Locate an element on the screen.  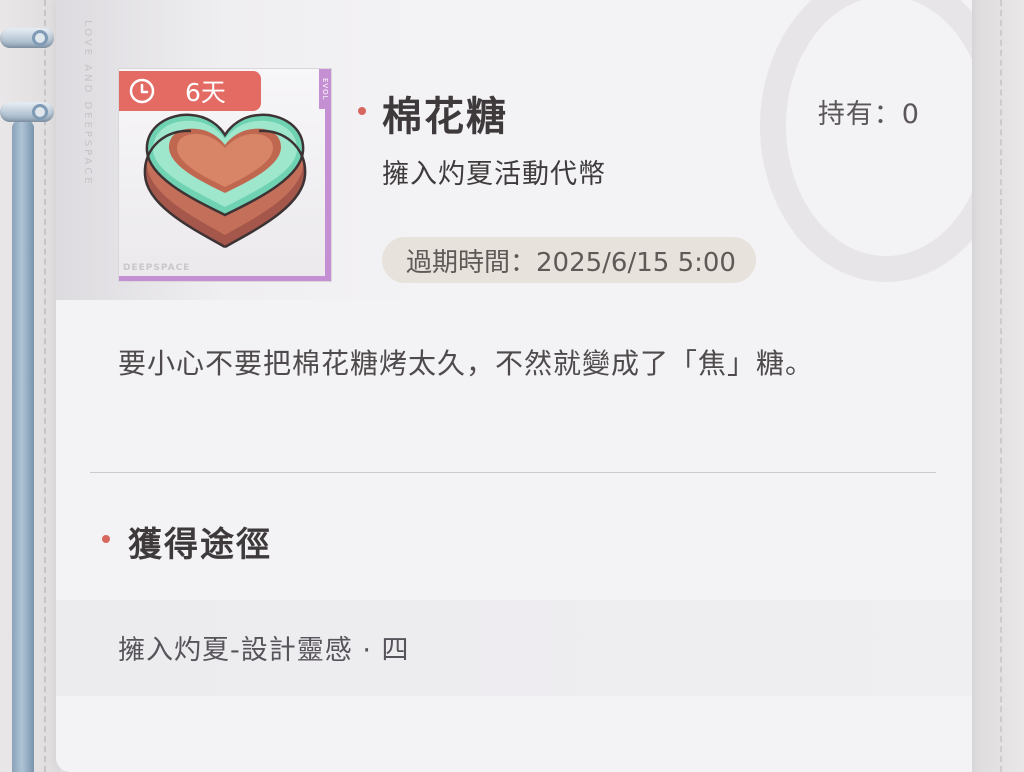
item-name: 棉花糖 is located at coordinates (445, 116).